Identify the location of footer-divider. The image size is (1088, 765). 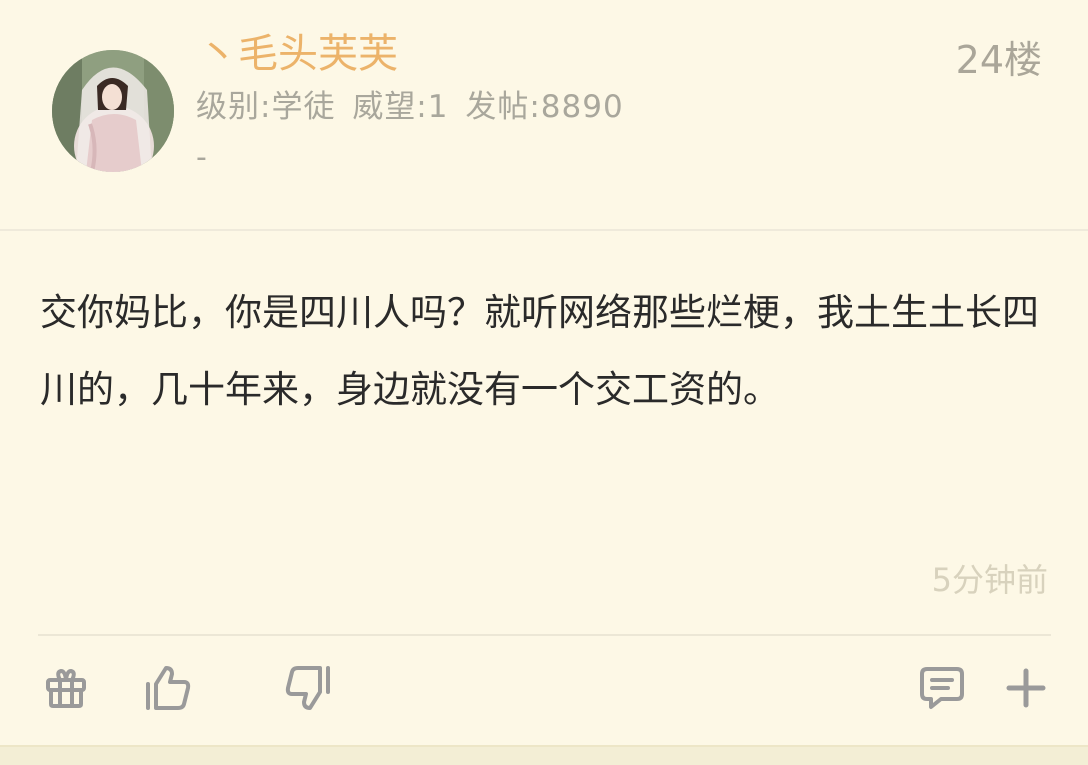
(544, 635).